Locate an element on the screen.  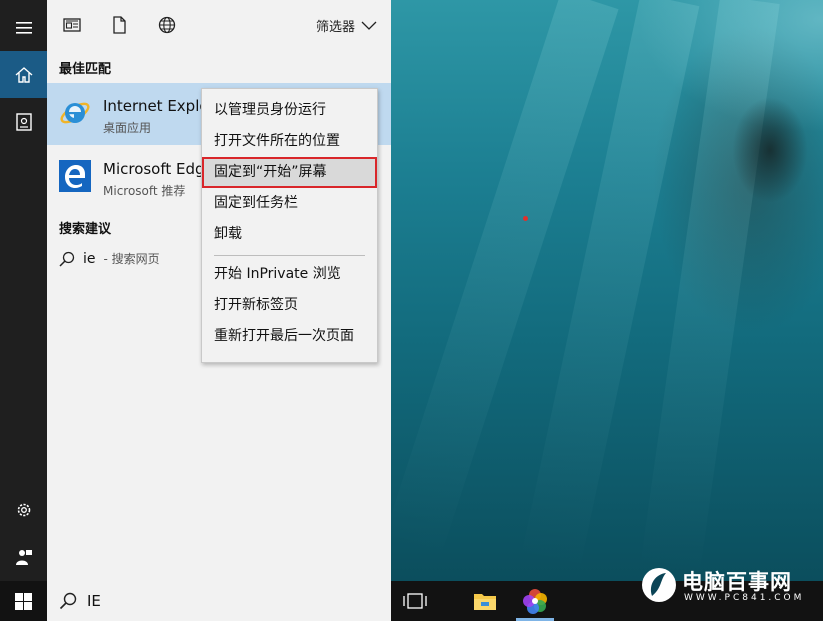
result-title: Internet Explo is located at coordinates (156, 106).